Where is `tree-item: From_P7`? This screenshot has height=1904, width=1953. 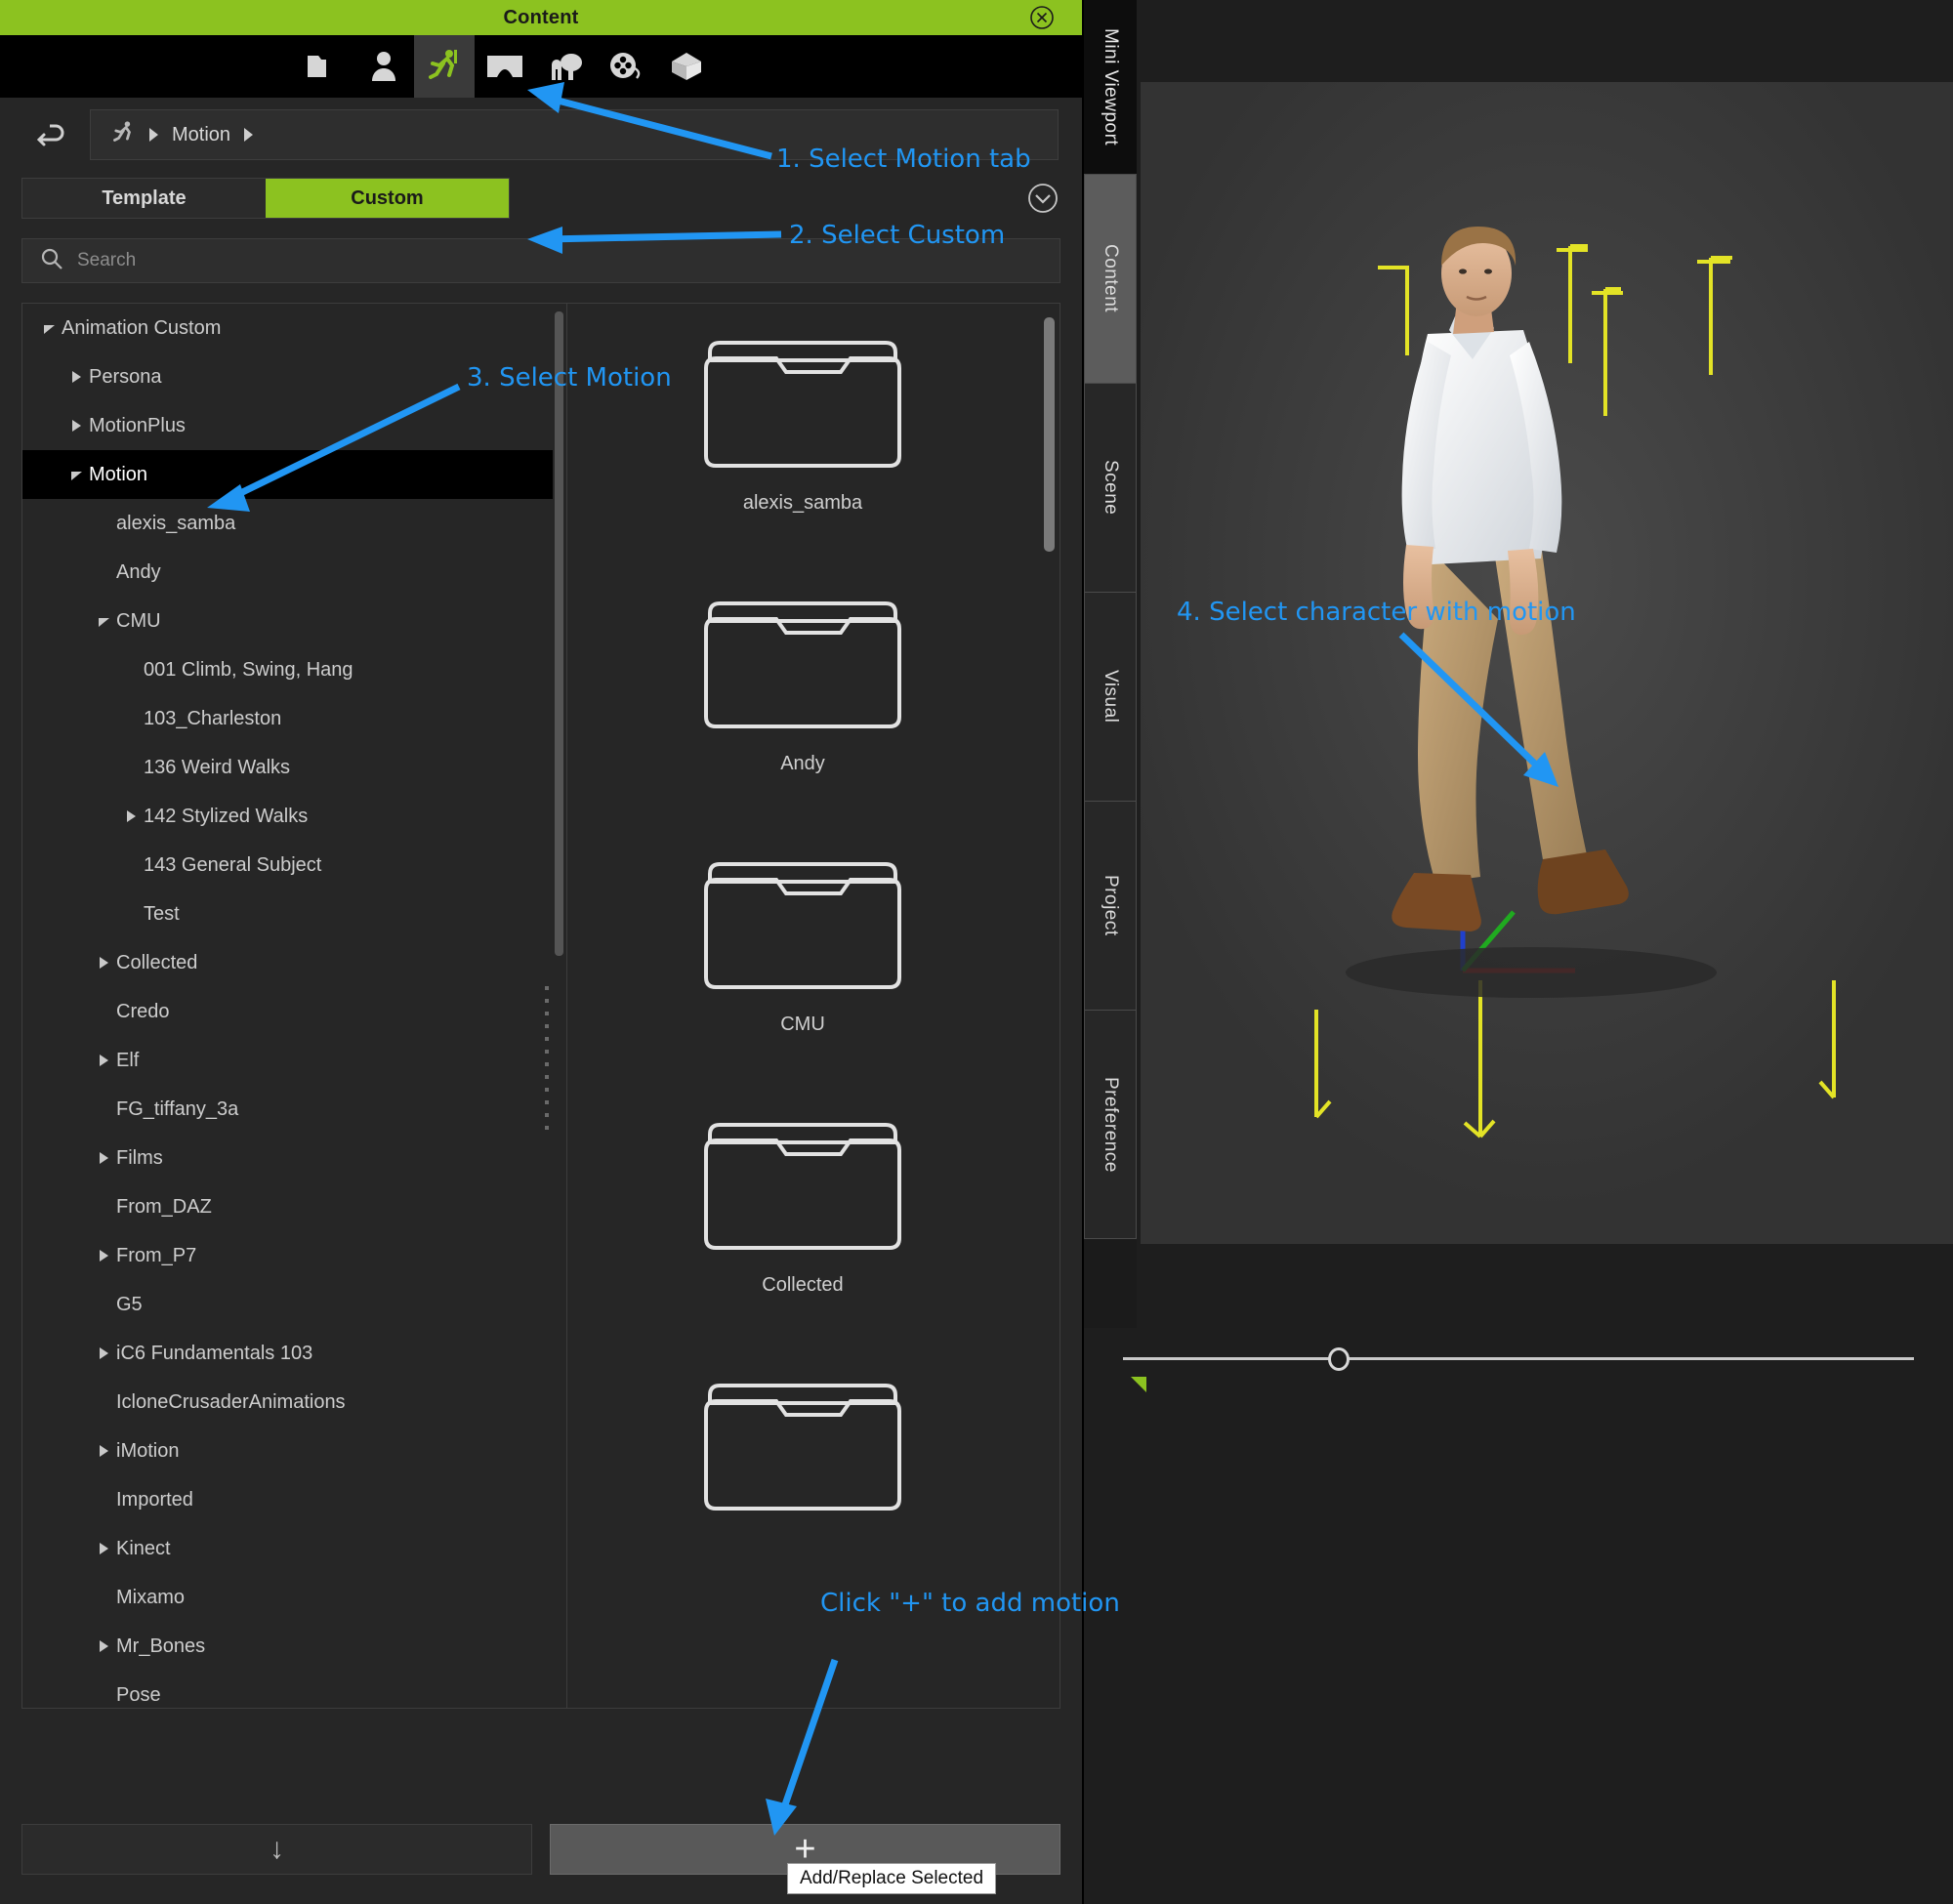
tree-item: From_P7 is located at coordinates (287, 1255).